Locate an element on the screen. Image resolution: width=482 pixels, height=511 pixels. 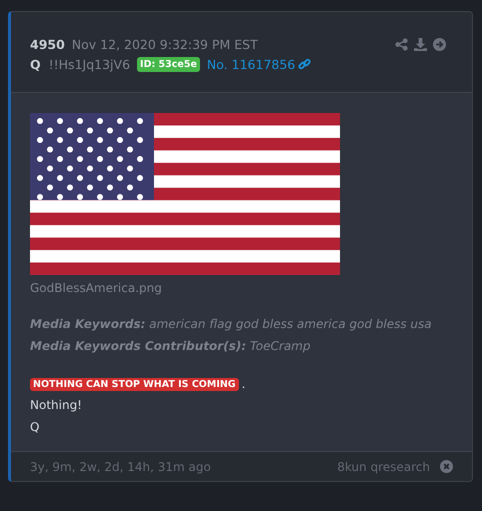
close-icon is located at coordinates (446, 466).